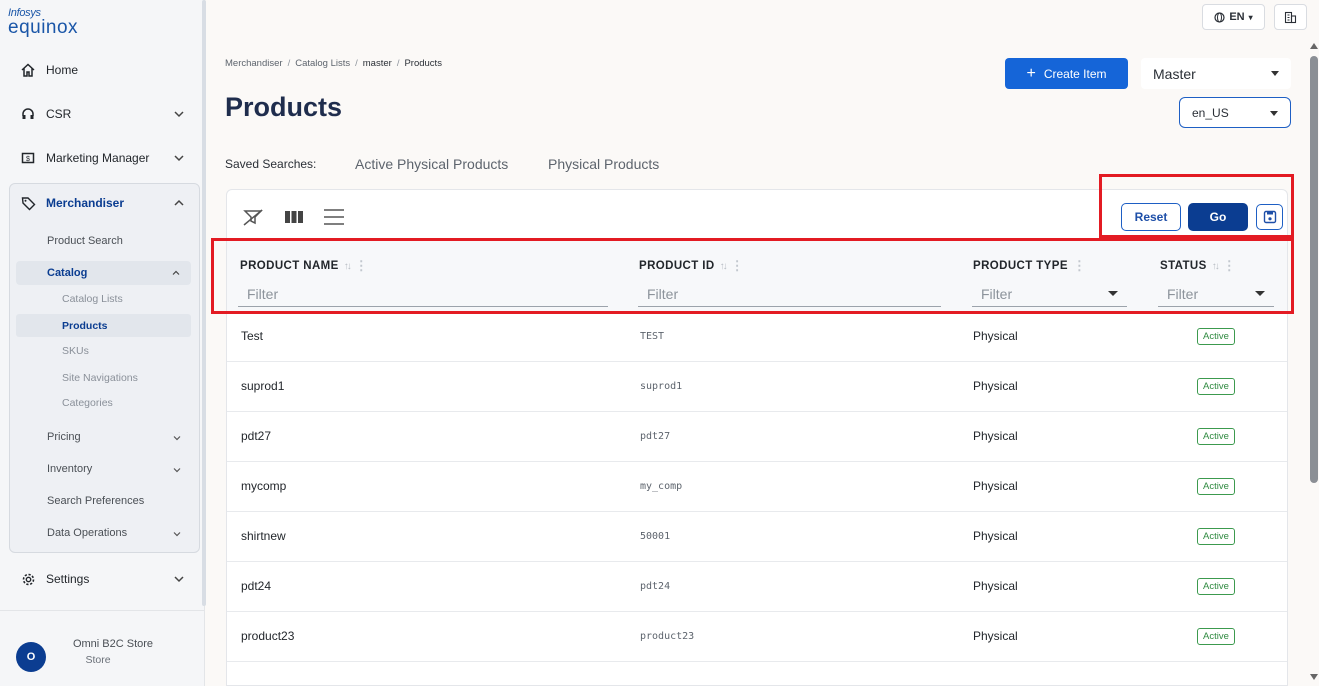  I want to click on sidebar-item-catalog: Catalog, so click(103, 273).